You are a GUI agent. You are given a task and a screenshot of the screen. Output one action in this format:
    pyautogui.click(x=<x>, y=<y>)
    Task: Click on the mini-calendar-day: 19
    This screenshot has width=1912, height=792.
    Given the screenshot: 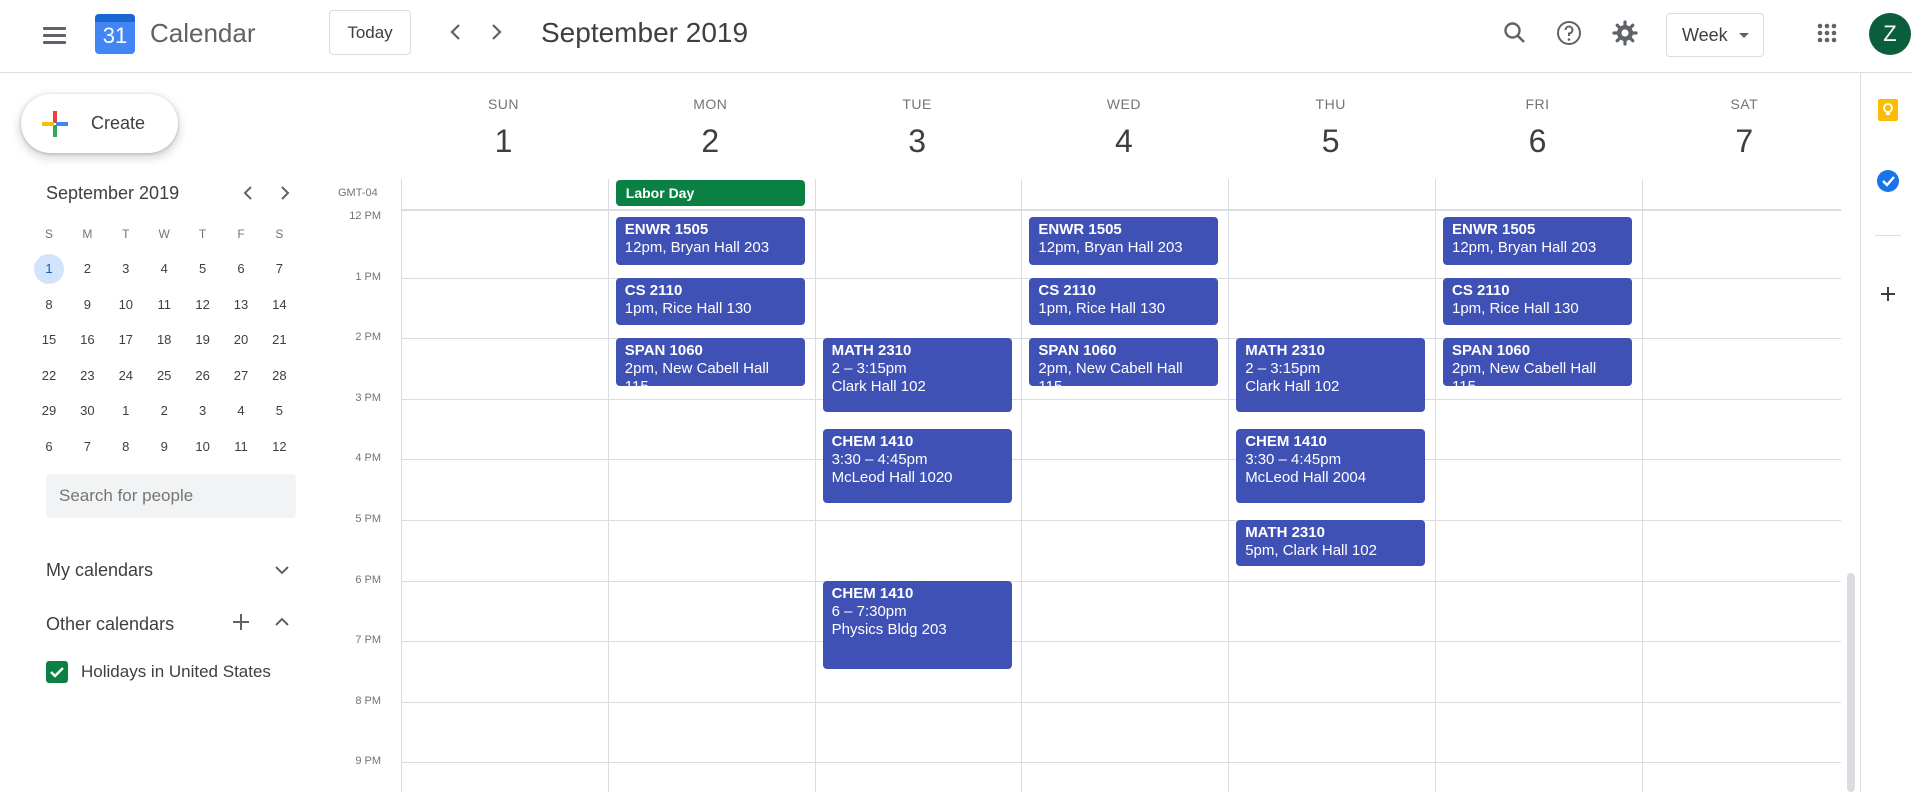 What is the action you would take?
    pyautogui.click(x=203, y=340)
    